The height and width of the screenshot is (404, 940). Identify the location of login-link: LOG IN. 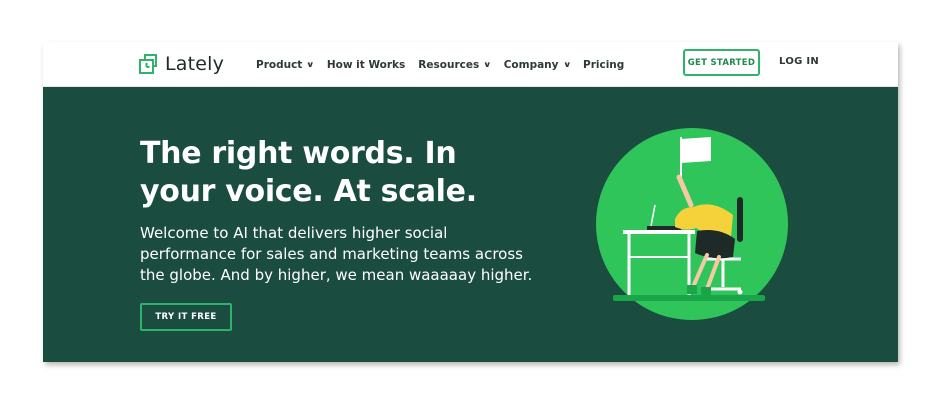
(799, 61).